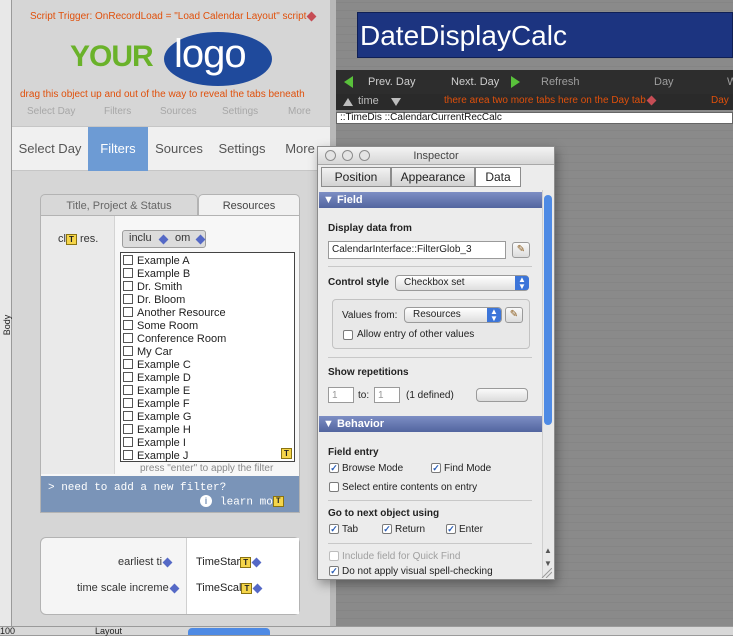 Image resolution: width=733 pixels, height=636 pixels. Describe the element at coordinates (112, 56) in the screenshot. I see `logo-text-your: YOUR` at that location.